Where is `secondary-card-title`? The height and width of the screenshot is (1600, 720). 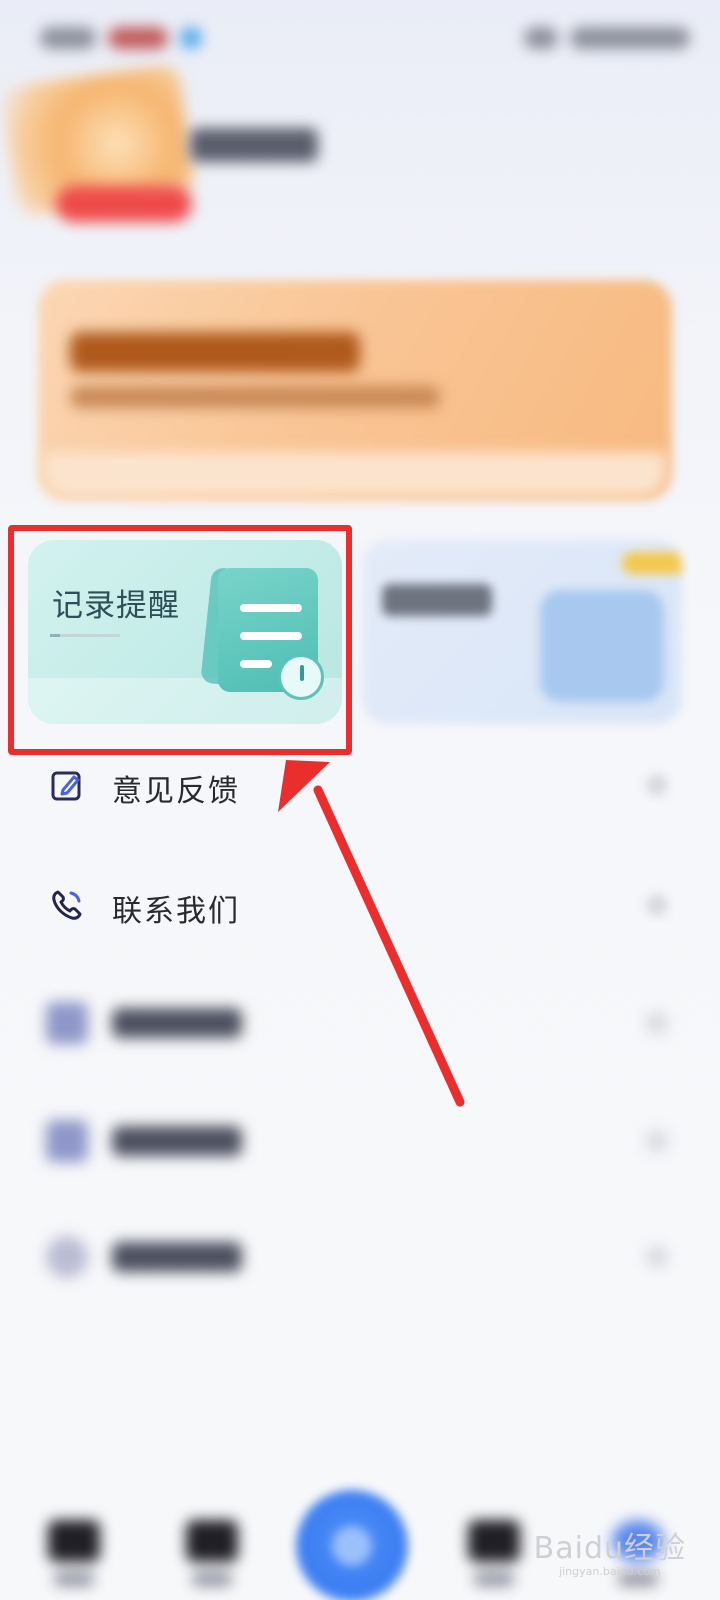
secondary-card-title is located at coordinates (437, 600).